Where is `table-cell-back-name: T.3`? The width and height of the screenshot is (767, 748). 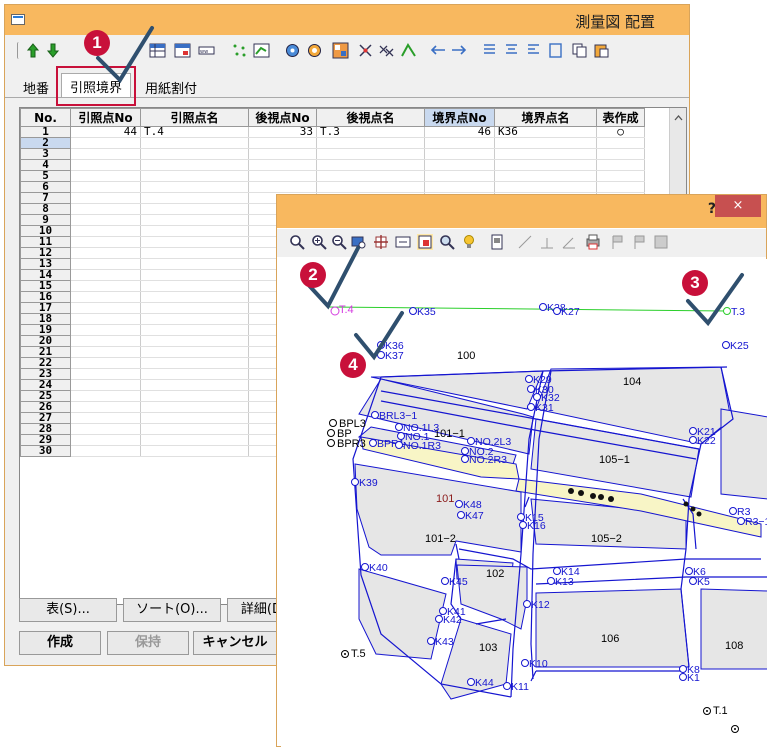
table-cell-back-name: T.3 is located at coordinates (370, 132).